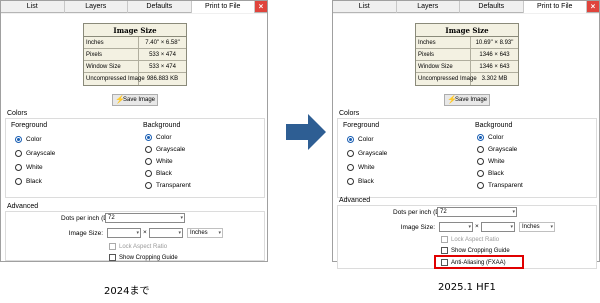 This screenshot has width=600, height=303. What do you see at coordinates (135, 67) in the screenshot?
I see `table-row: Window Size 533 × 474` at bounding box center [135, 67].